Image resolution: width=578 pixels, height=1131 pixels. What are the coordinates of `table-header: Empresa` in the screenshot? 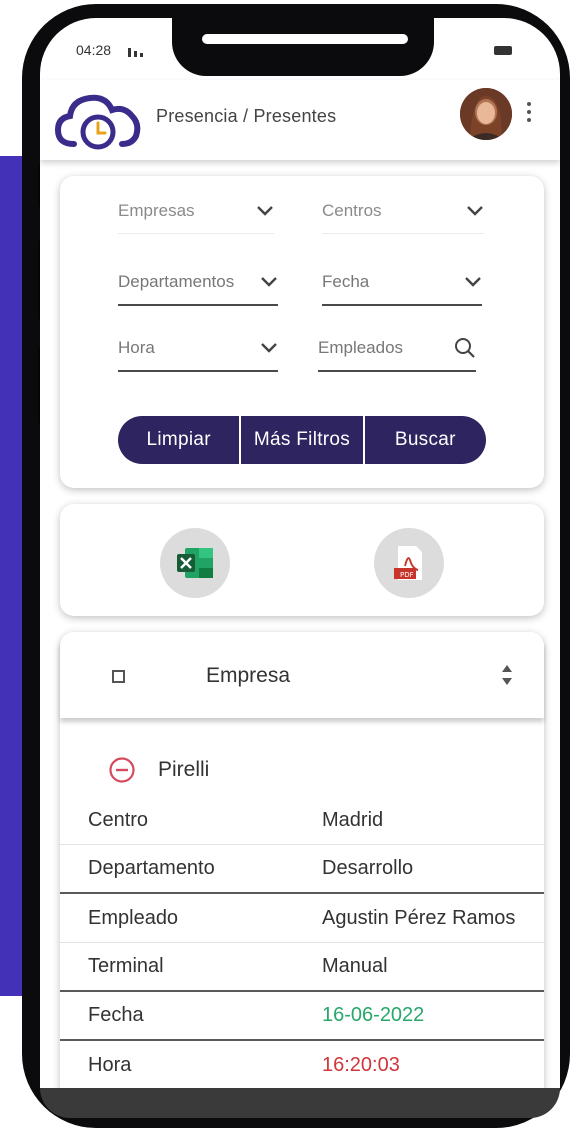 It's located at (302, 675).